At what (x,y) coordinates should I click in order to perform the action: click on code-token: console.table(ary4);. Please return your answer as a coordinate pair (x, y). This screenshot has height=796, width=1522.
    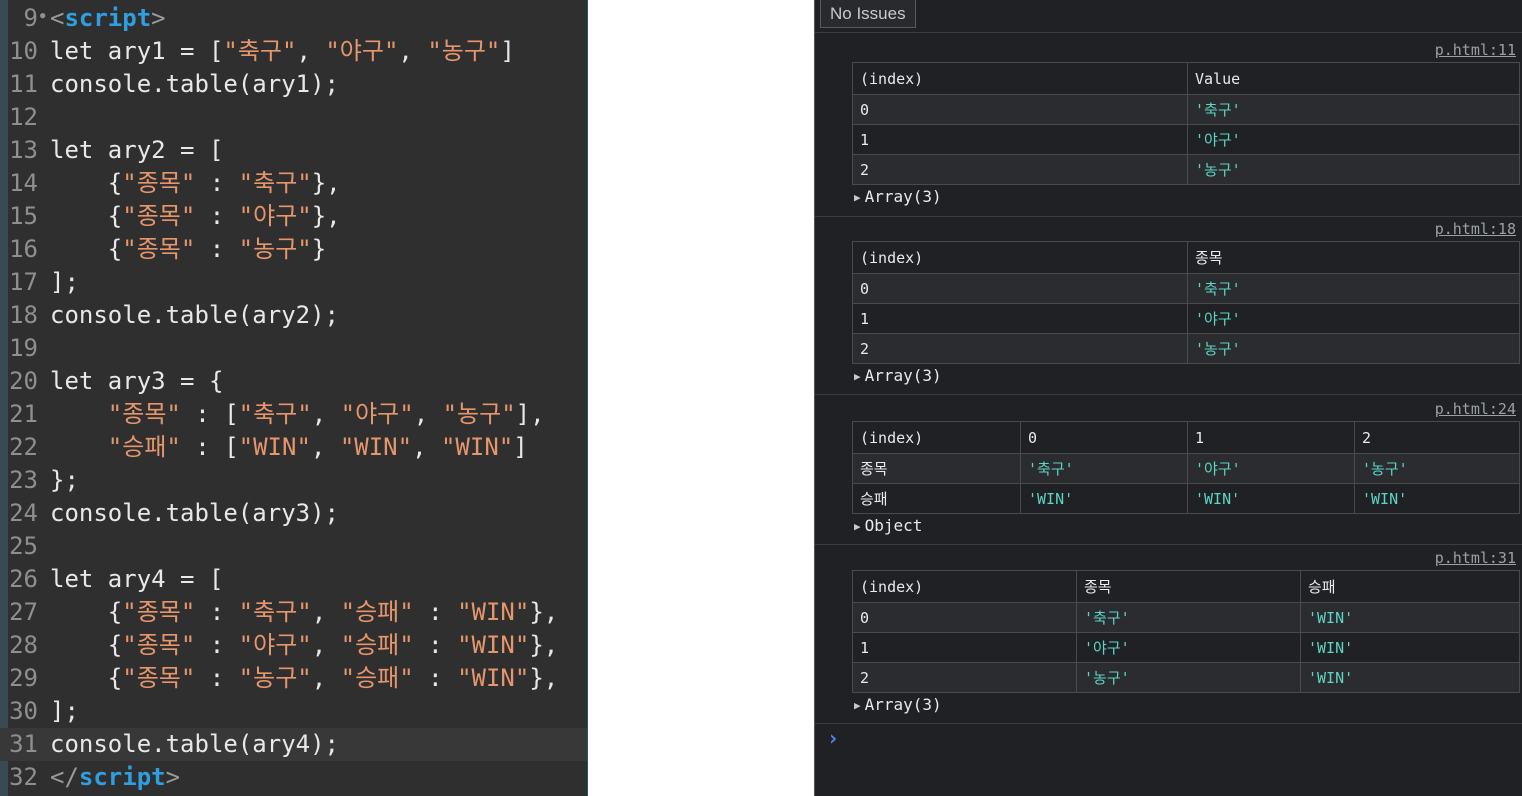
    Looking at the image, I should click on (194, 744).